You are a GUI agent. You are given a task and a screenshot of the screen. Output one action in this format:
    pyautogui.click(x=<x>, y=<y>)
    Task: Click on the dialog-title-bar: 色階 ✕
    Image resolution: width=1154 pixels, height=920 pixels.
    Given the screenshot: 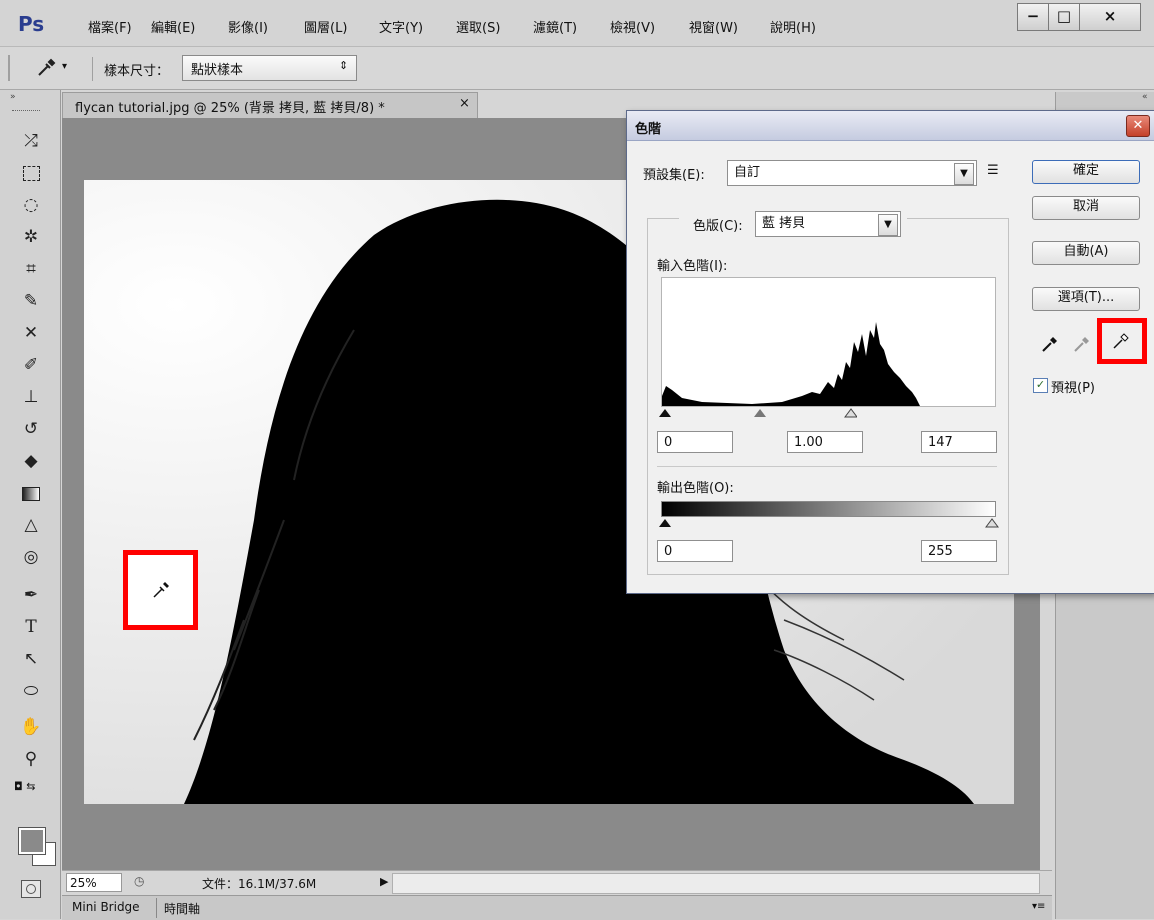 What is the action you would take?
    pyautogui.click(x=890, y=126)
    